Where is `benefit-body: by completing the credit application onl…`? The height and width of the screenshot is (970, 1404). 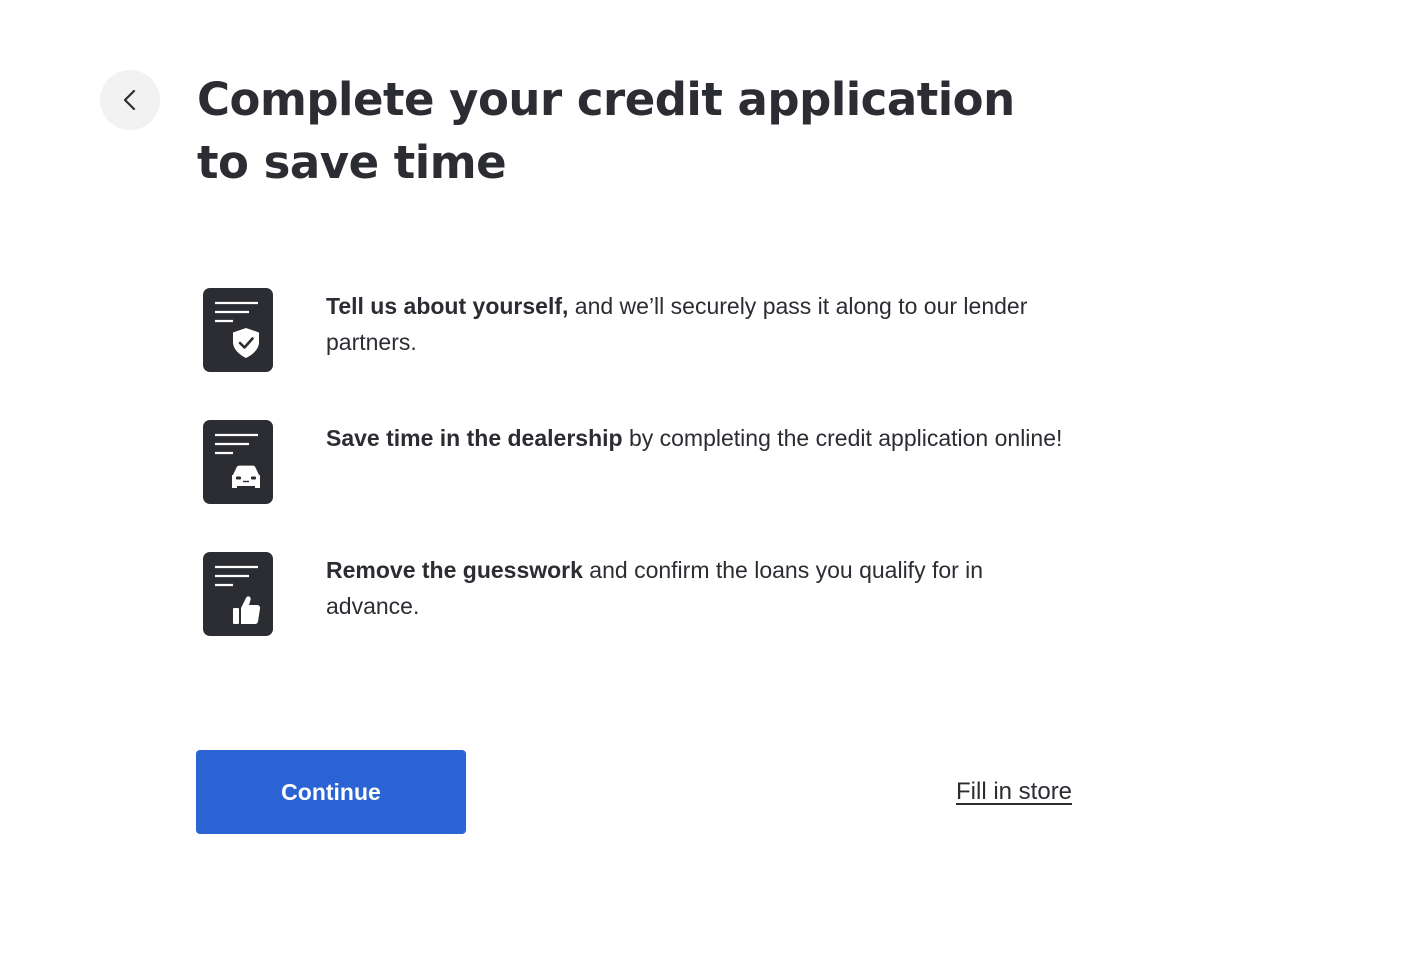
benefit-body: by completing the credit application onl… is located at coordinates (842, 438).